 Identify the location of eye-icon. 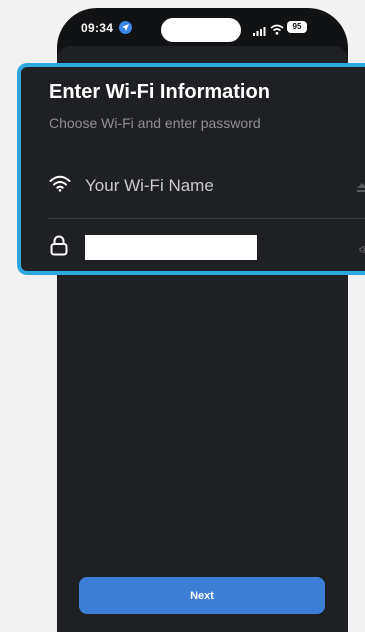
(361, 250).